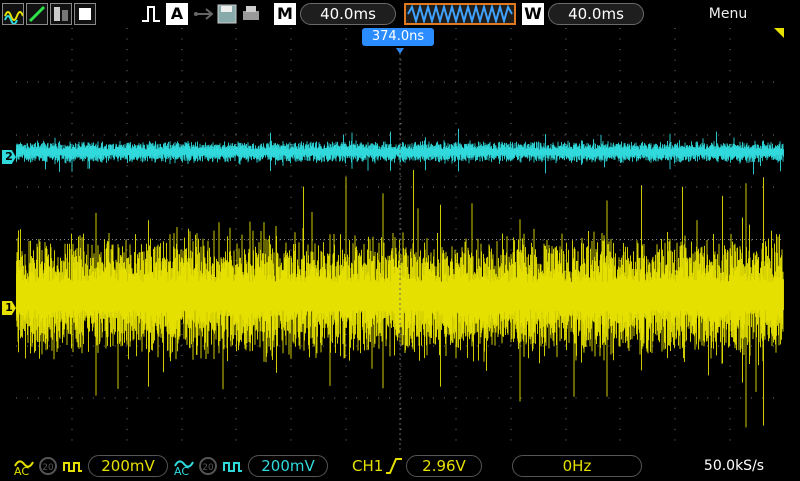 The image size is (800, 481). What do you see at coordinates (182, 471) in the screenshot?
I see `ch2-coupling: AC` at bounding box center [182, 471].